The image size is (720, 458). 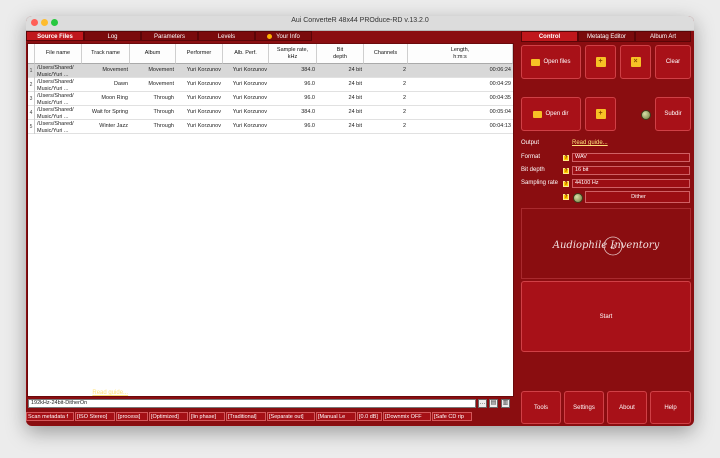 What do you see at coordinates (606, 316) in the screenshot?
I see `start-button: Start` at bounding box center [606, 316].